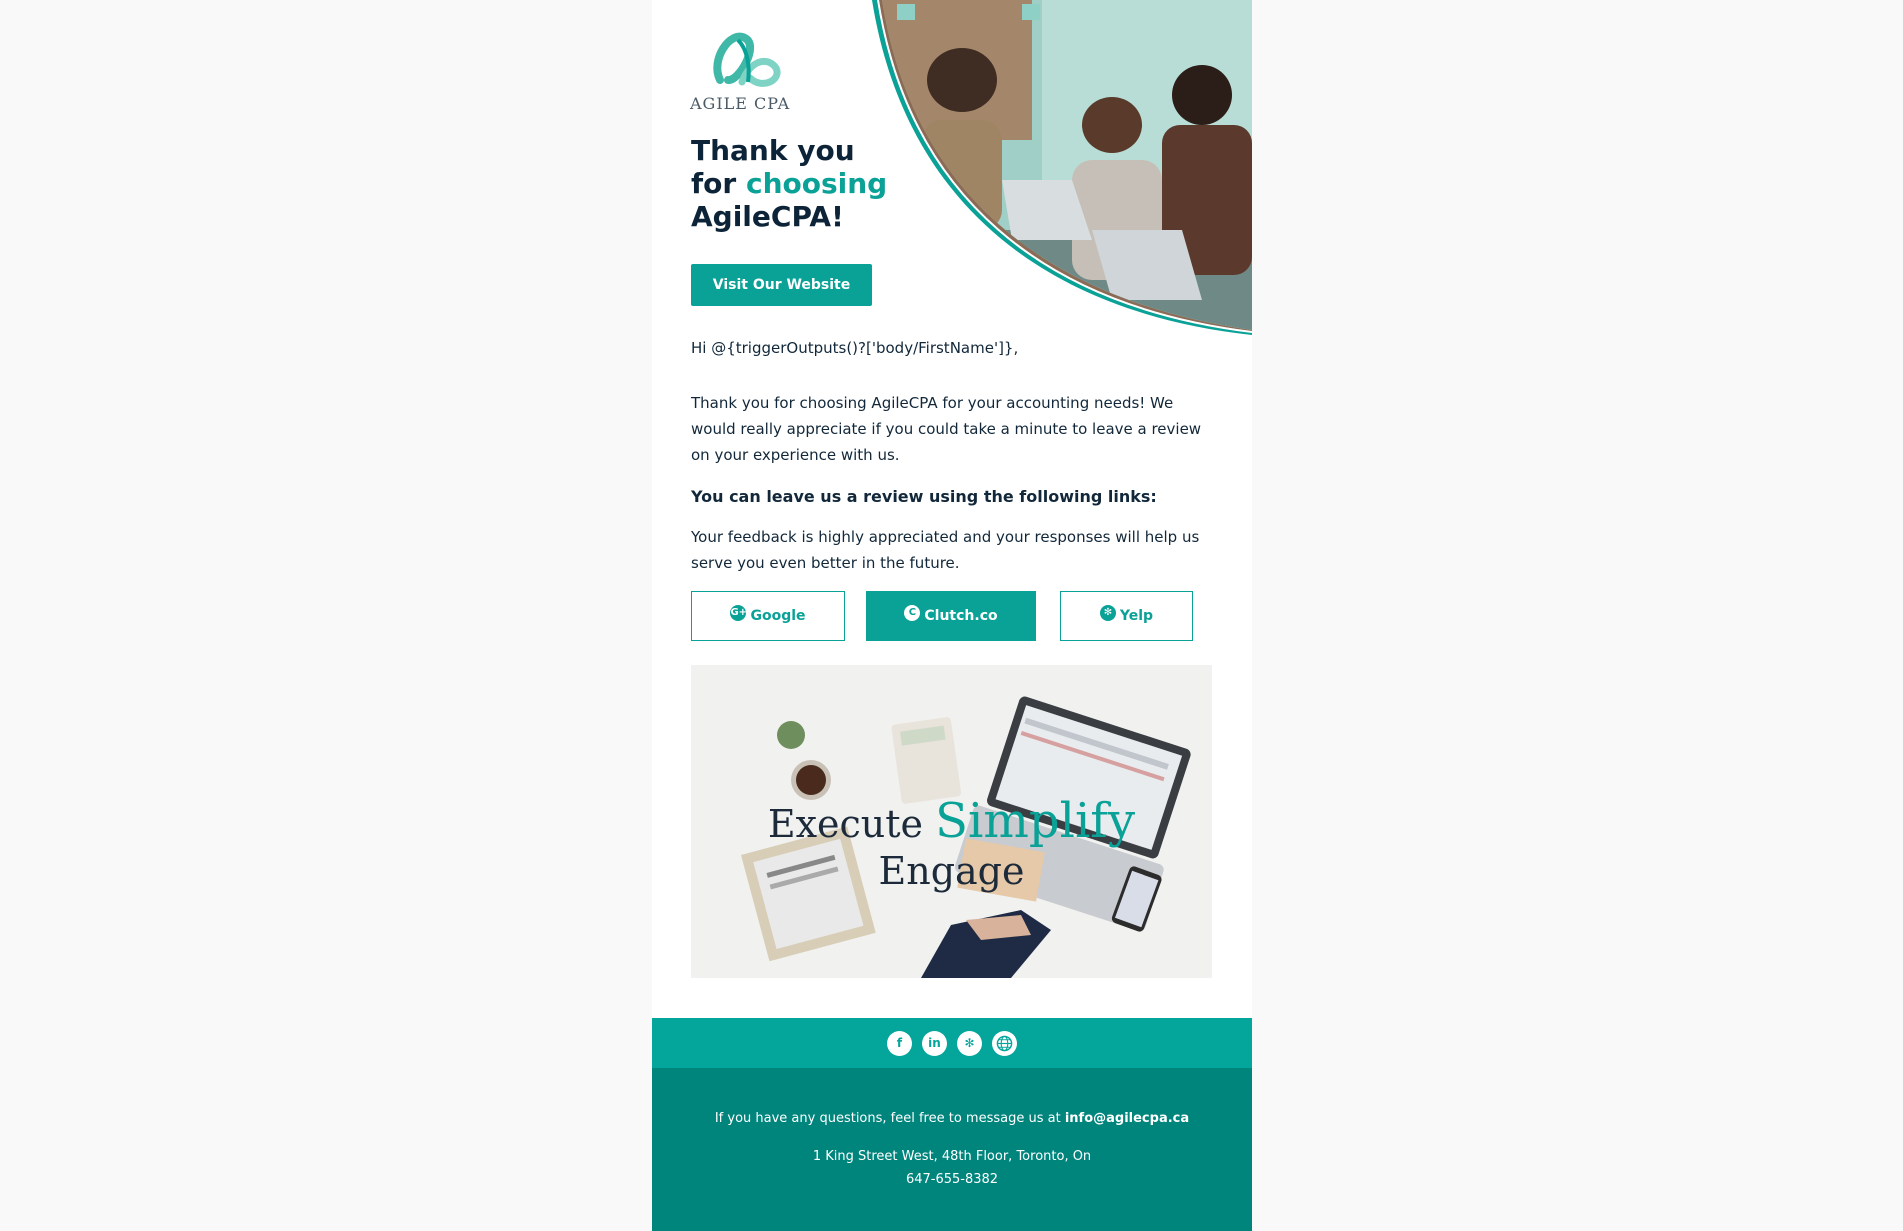  I want to click on agile-cpa-logo: AGILE CPA, so click(745, 67).